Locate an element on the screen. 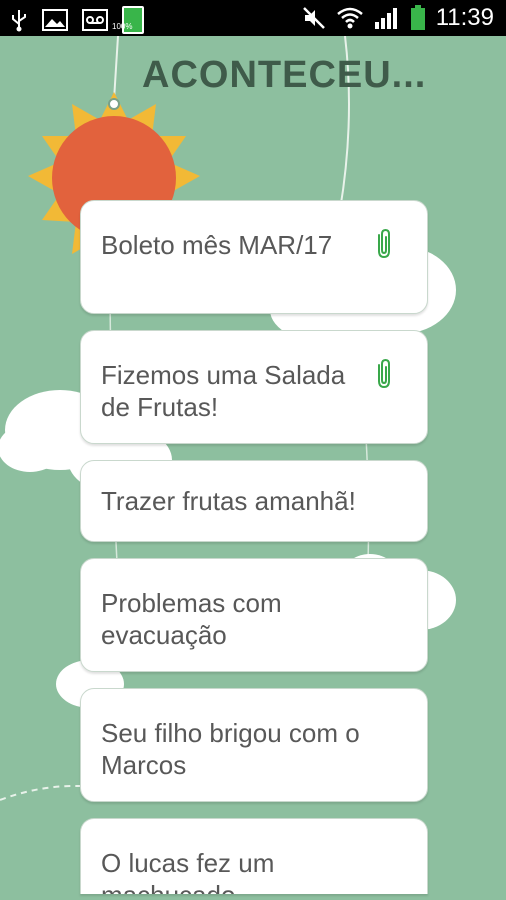 This screenshot has height=900, width=506. clock: 11:39 is located at coordinates (464, 17).